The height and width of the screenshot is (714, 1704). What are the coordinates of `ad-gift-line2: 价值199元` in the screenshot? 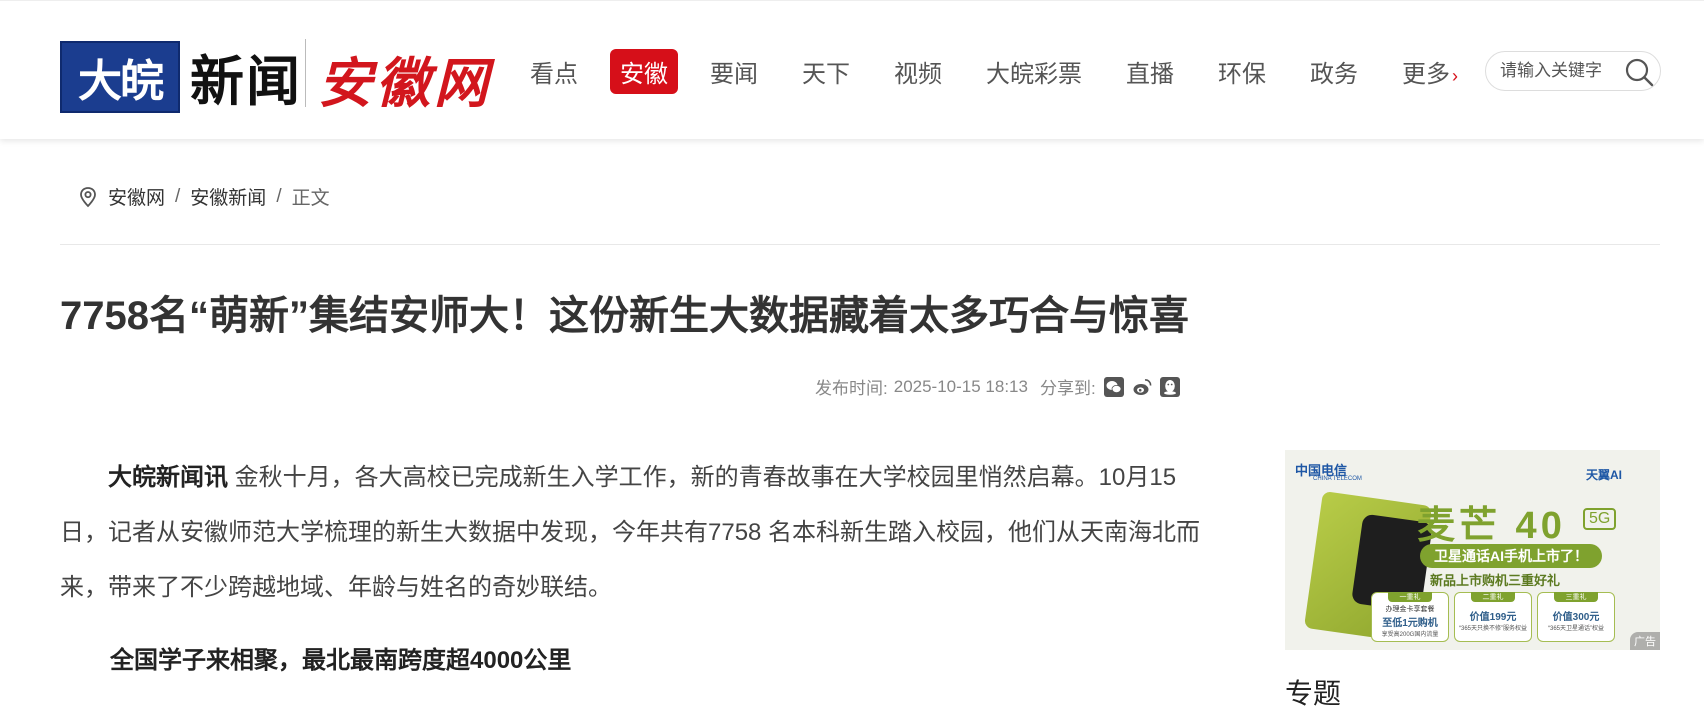 It's located at (1493, 617).